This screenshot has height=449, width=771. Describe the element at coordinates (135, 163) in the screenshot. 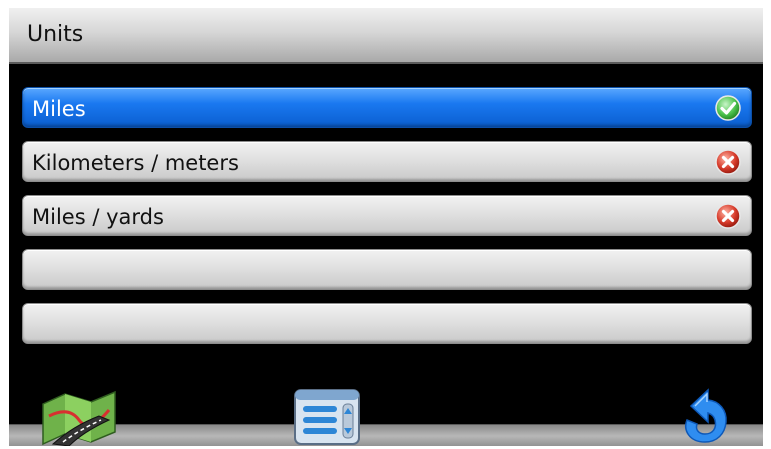

I see `list-item-label: Kilometers / meters` at that location.